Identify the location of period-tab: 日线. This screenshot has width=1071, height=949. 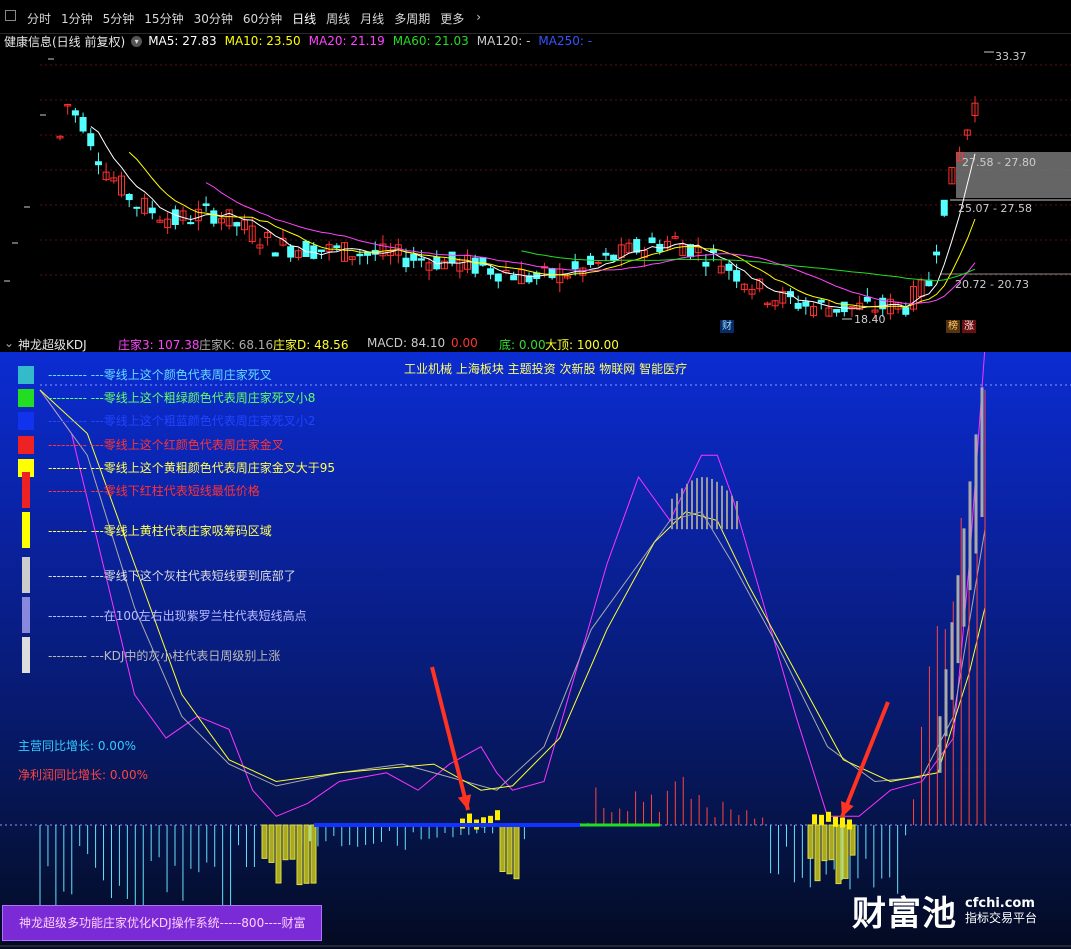
(304, 18).